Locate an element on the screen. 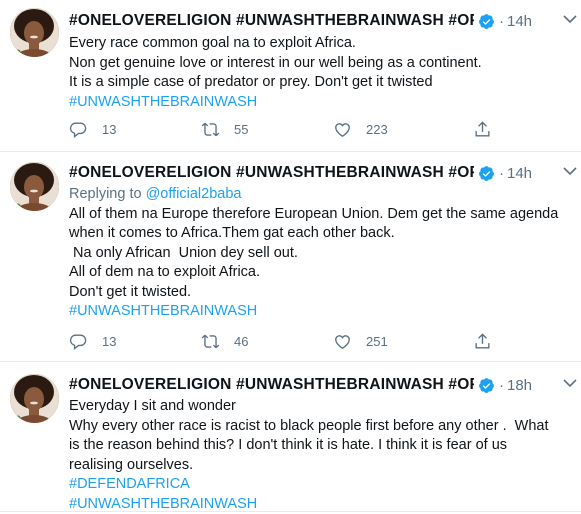  retweet-button: 55 is located at coordinates (224, 129).